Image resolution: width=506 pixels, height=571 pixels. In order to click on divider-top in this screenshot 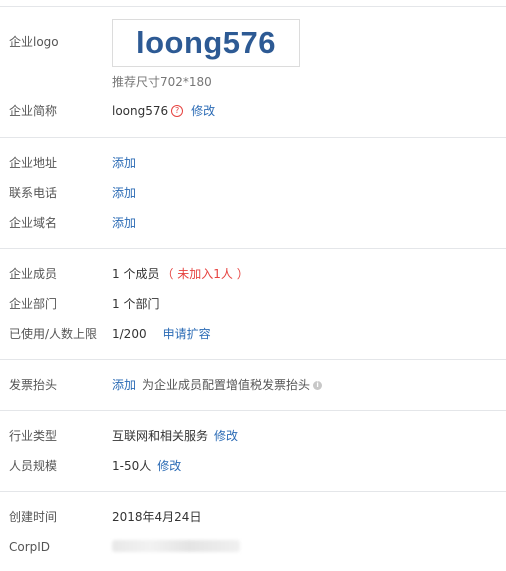, I will do `click(253, 6)`.